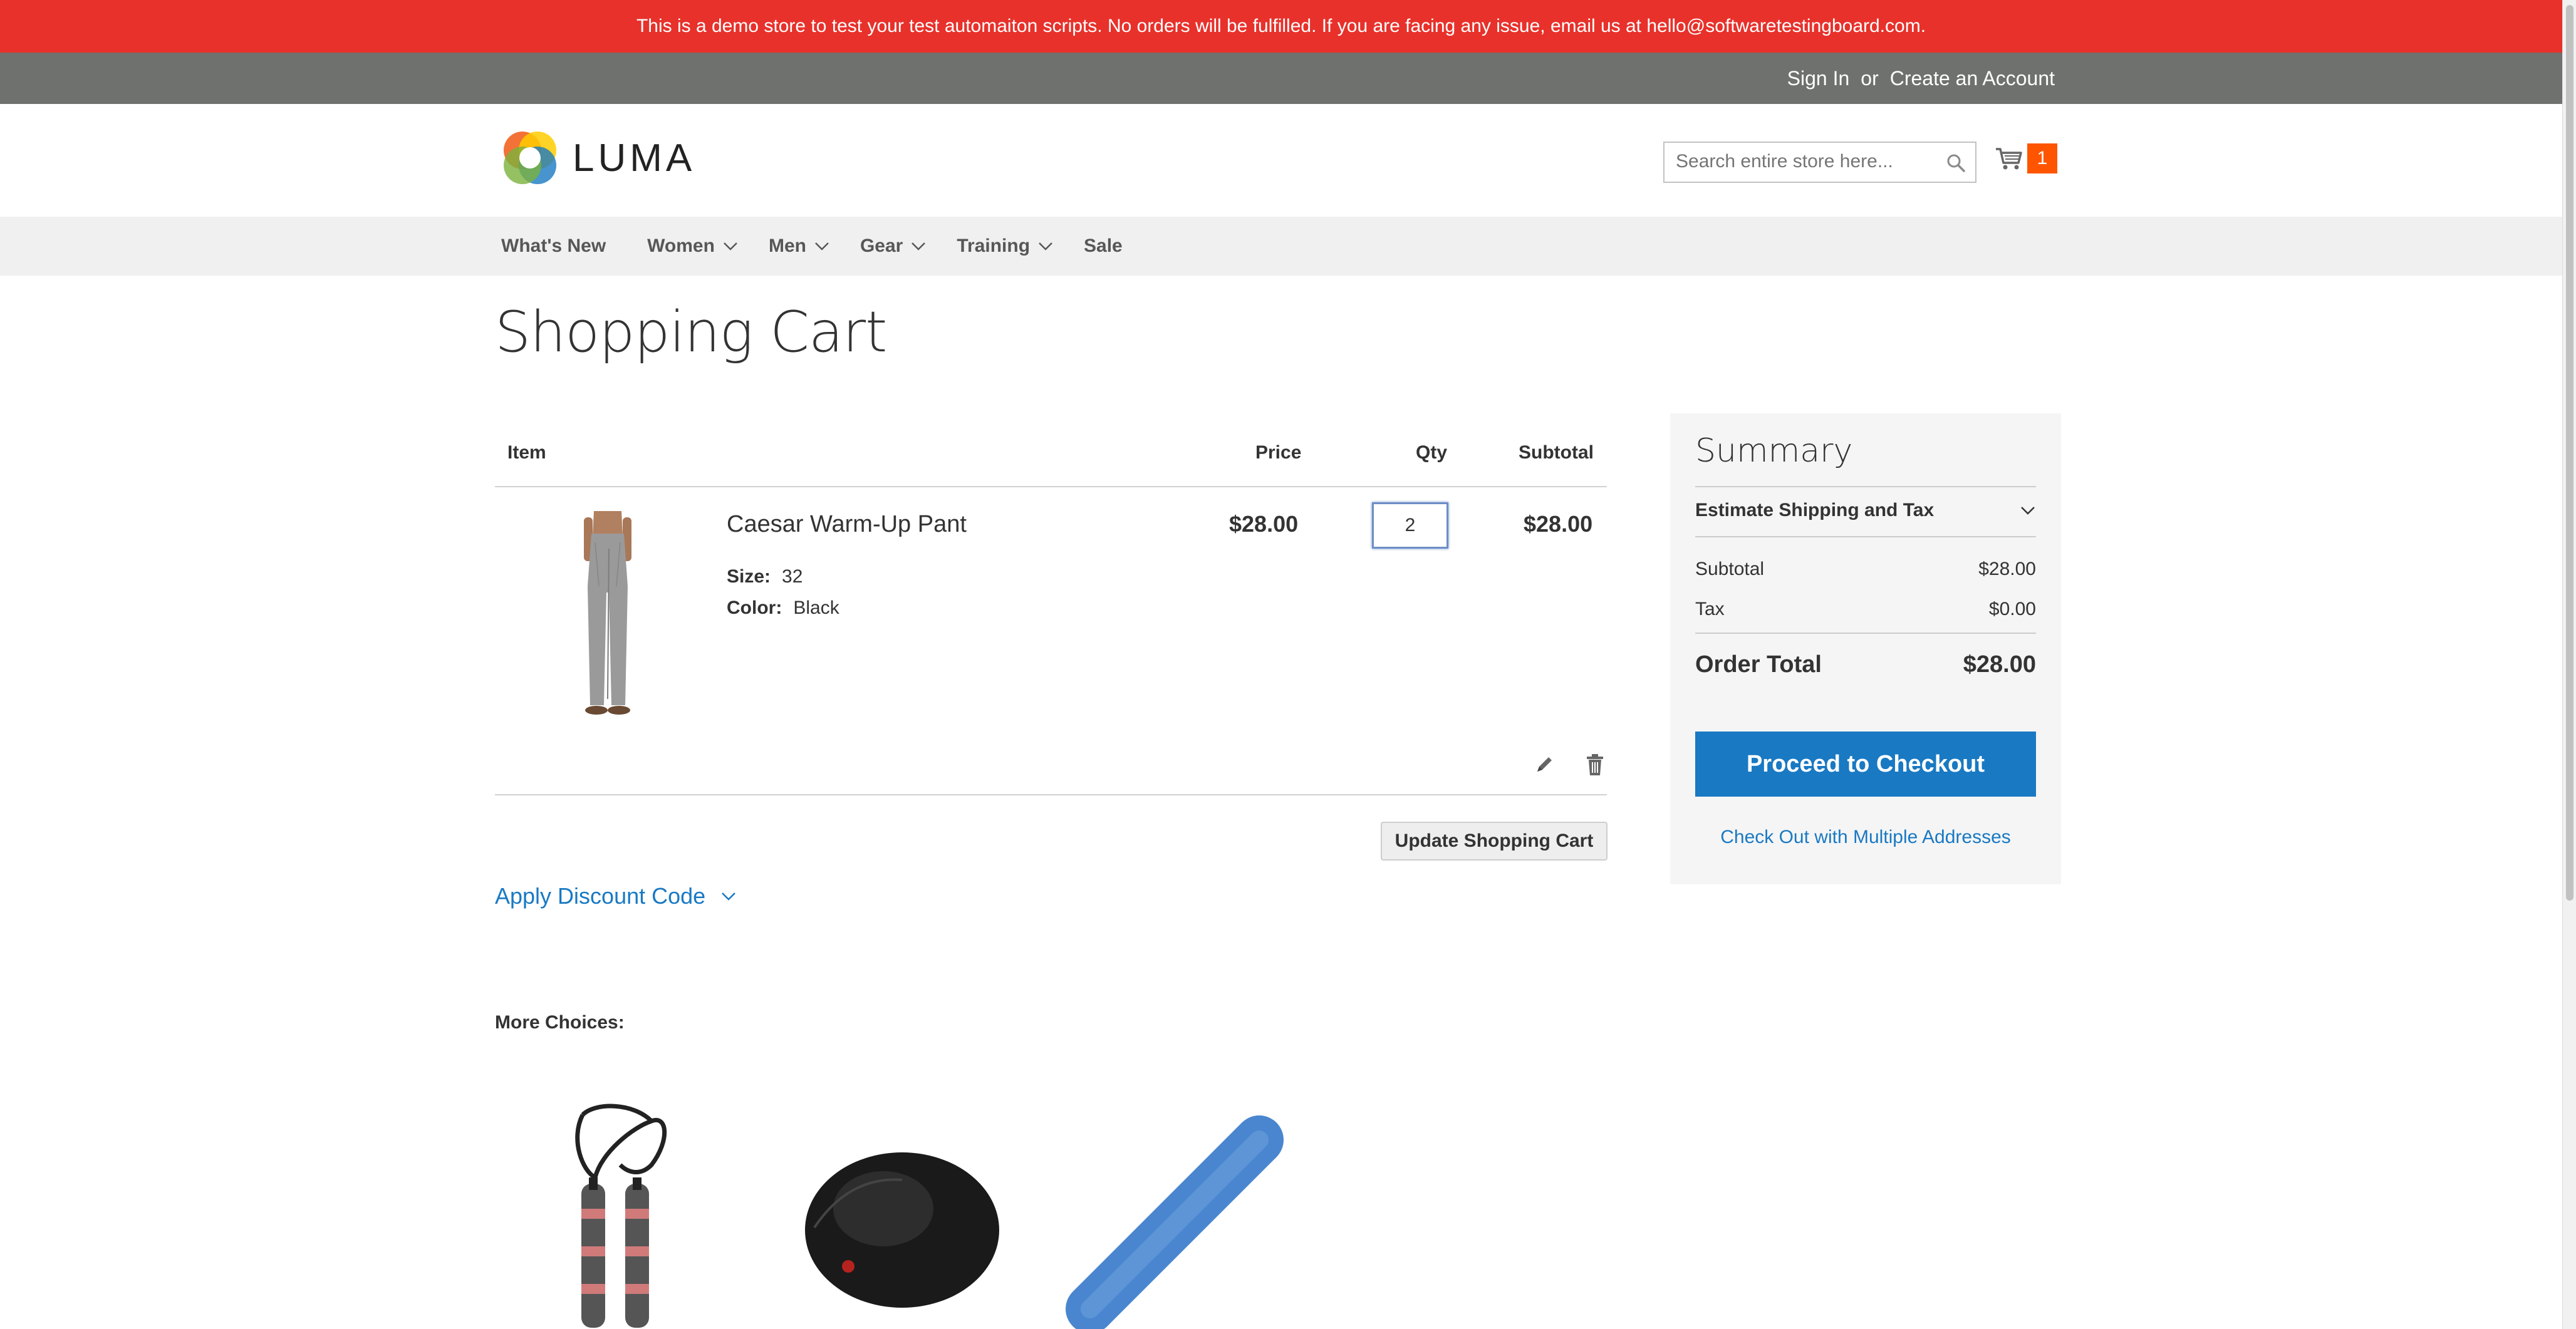 Image resolution: width=2576 pixels, height=1329 pixels. I want to click on discount-label: Apply Discount Code, so click(600, 896).